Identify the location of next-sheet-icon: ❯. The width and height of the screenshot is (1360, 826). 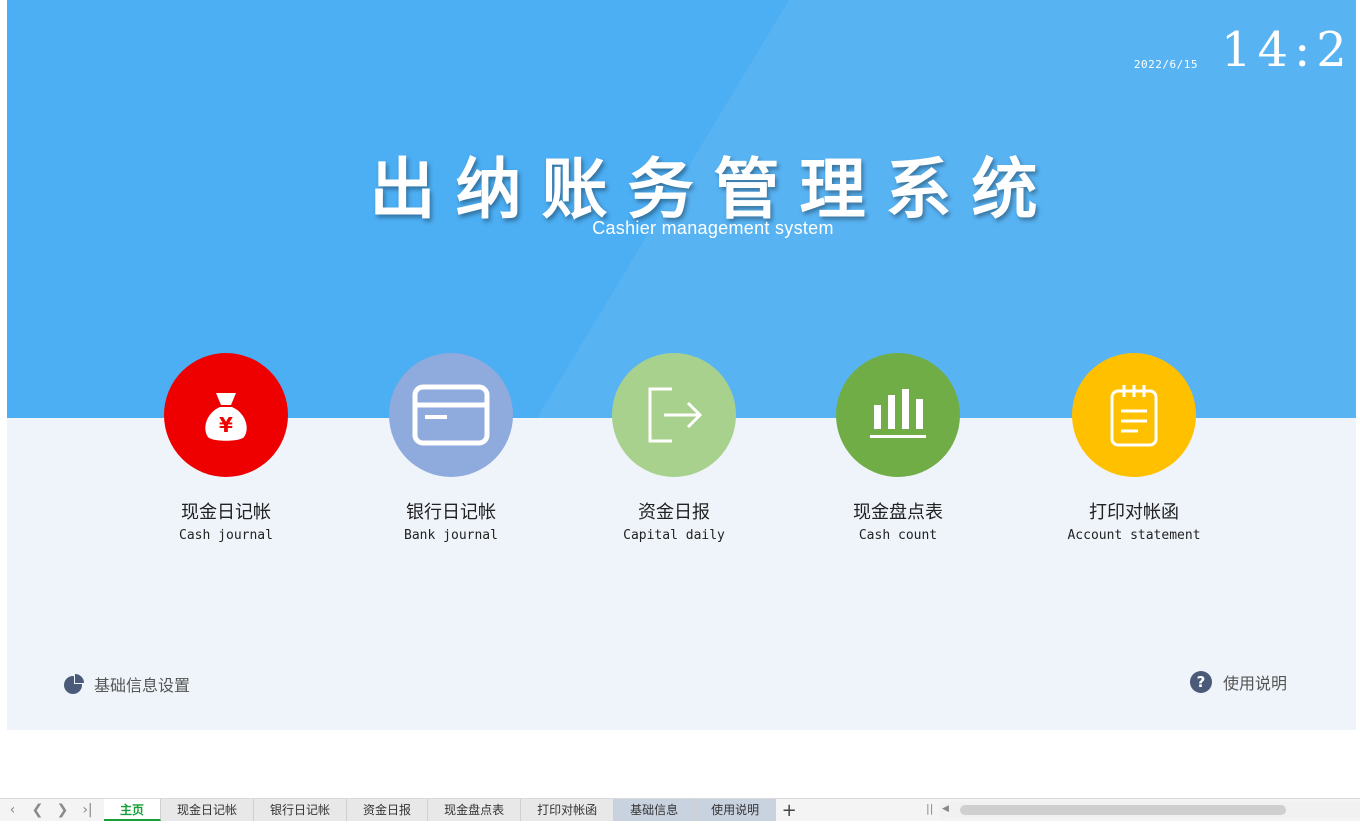
(62, 810).